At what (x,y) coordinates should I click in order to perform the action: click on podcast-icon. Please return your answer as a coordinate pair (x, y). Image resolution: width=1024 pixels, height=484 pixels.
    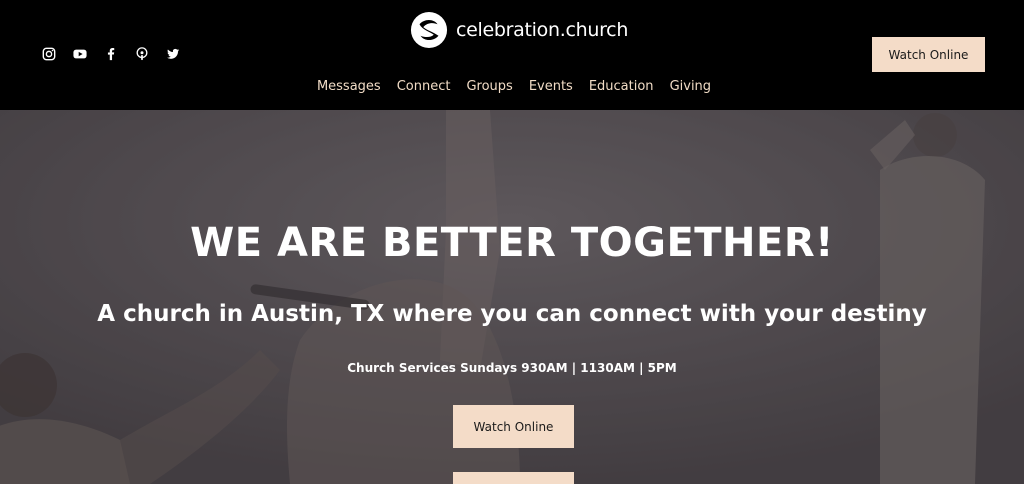
    Looking at the image, I should click on (141, 53).